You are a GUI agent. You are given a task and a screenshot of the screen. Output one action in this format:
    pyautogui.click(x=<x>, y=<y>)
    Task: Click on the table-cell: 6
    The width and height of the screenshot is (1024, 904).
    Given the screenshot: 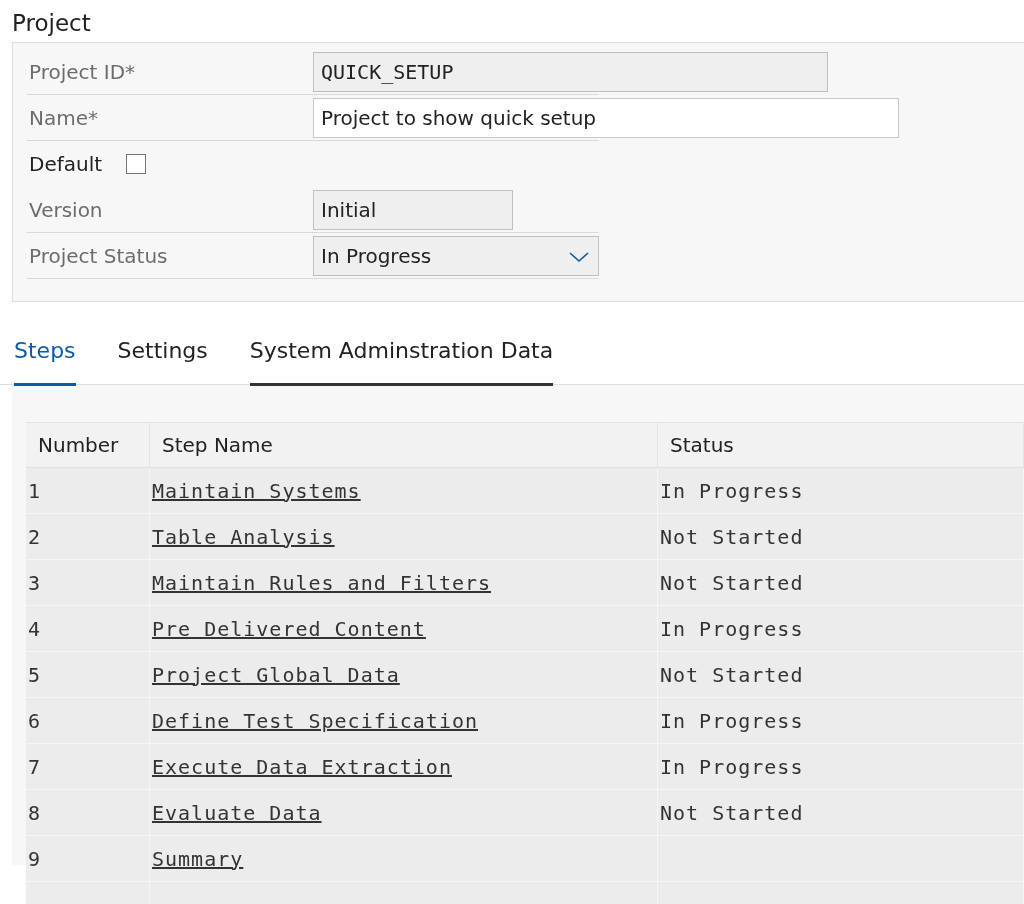 What is the action you would take?
    pyautogui.click(x=88, y=721)
    